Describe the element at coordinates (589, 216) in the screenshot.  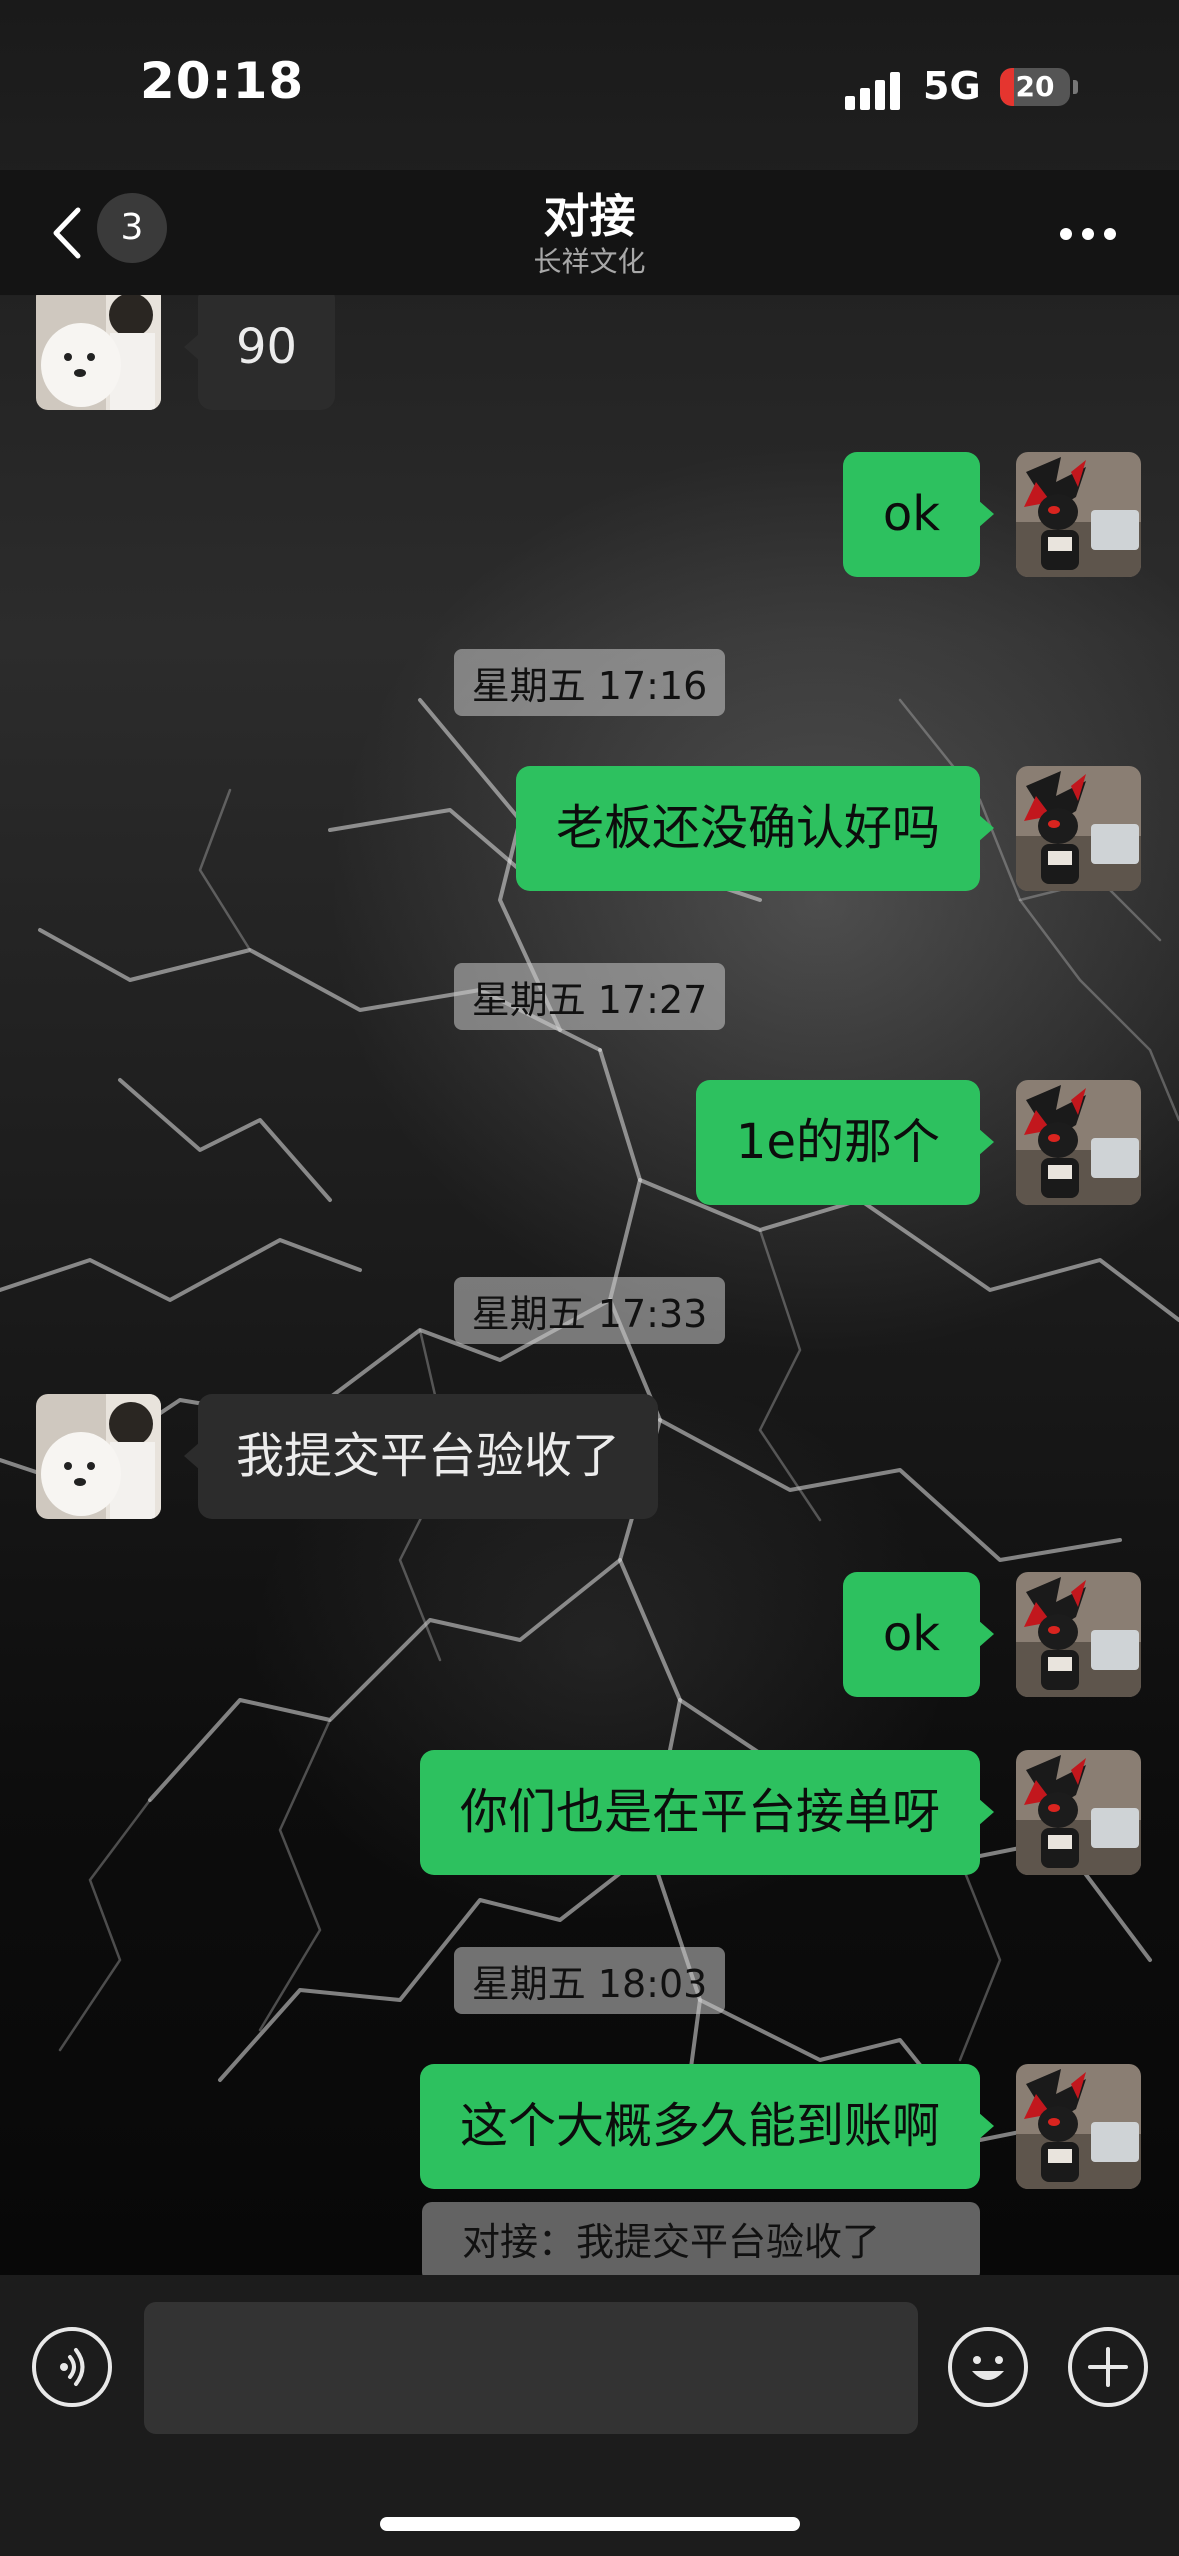
I see `chat-title: 对接` at that location.